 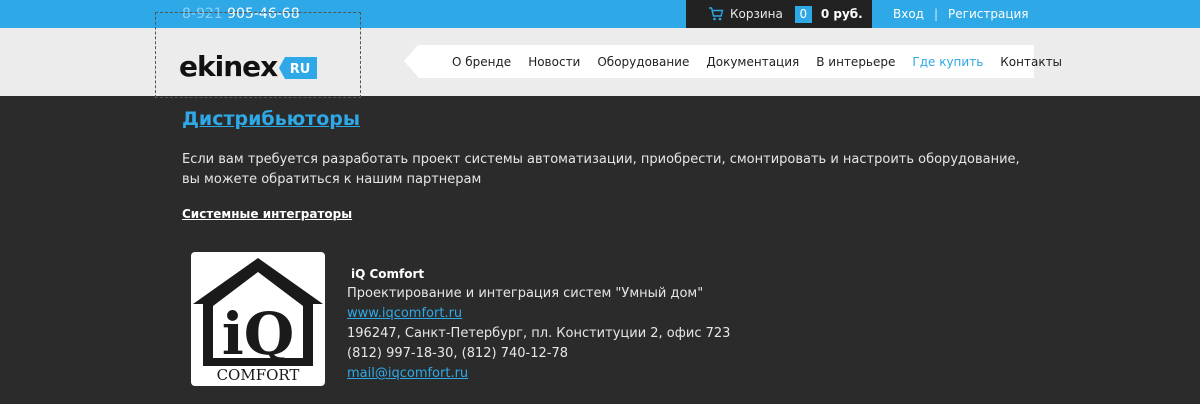 I want to click on logo-text: ekinex, so click(x=228, y=66).